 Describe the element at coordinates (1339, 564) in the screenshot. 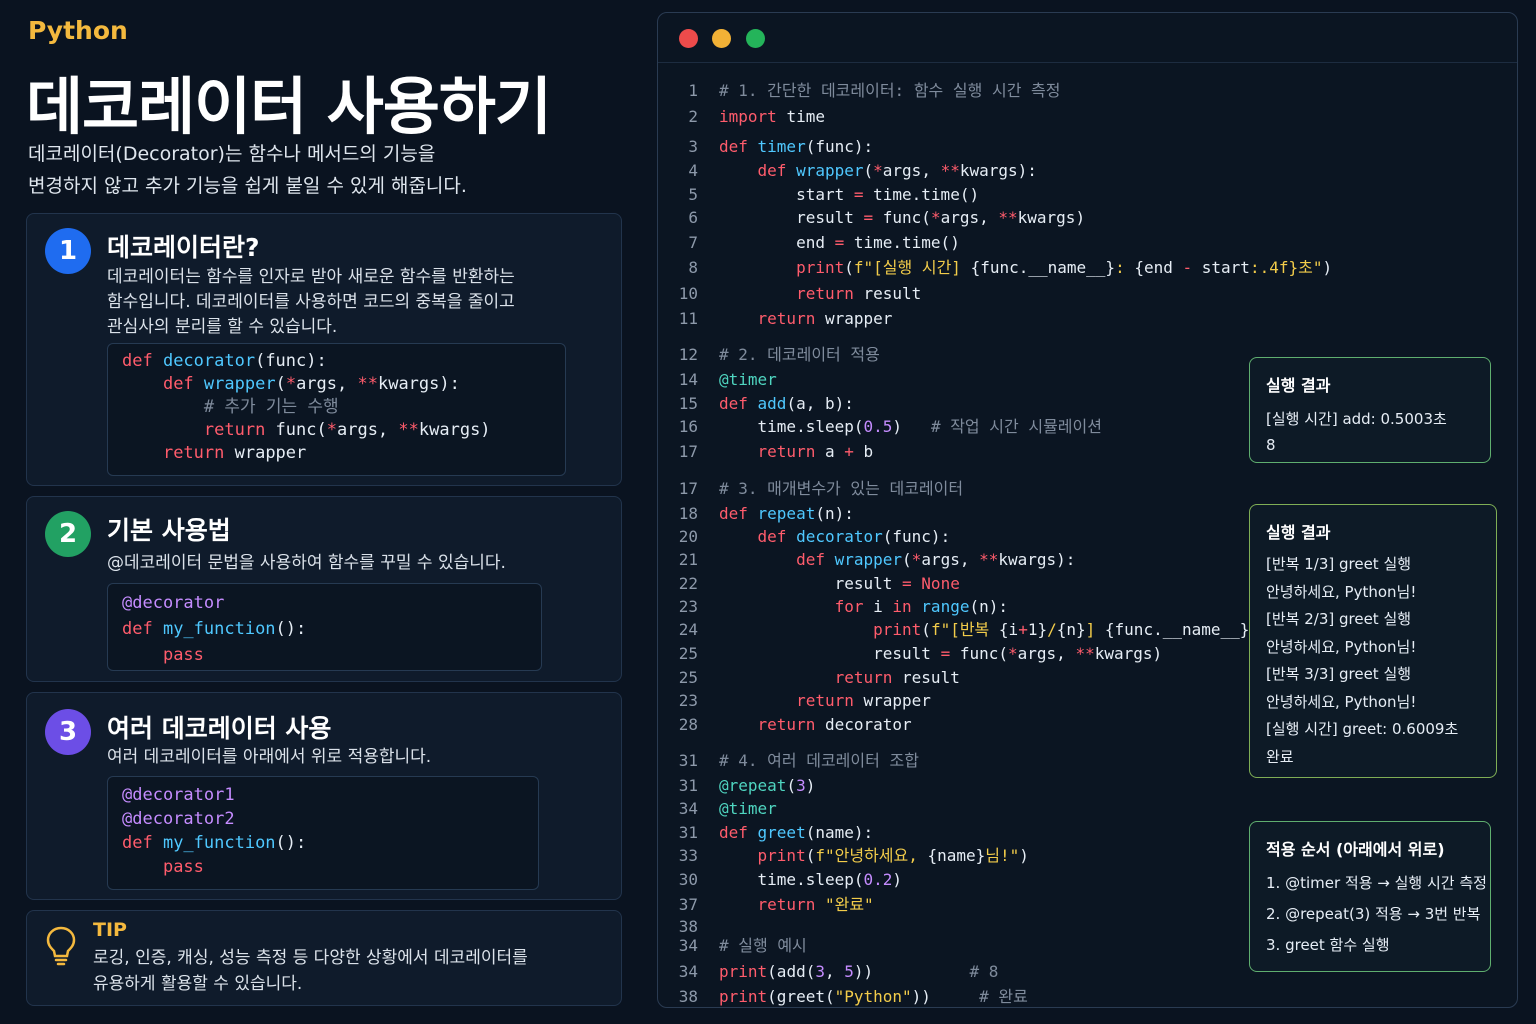

I see `result-line: [반복 1/3] greet 실행` at that location.